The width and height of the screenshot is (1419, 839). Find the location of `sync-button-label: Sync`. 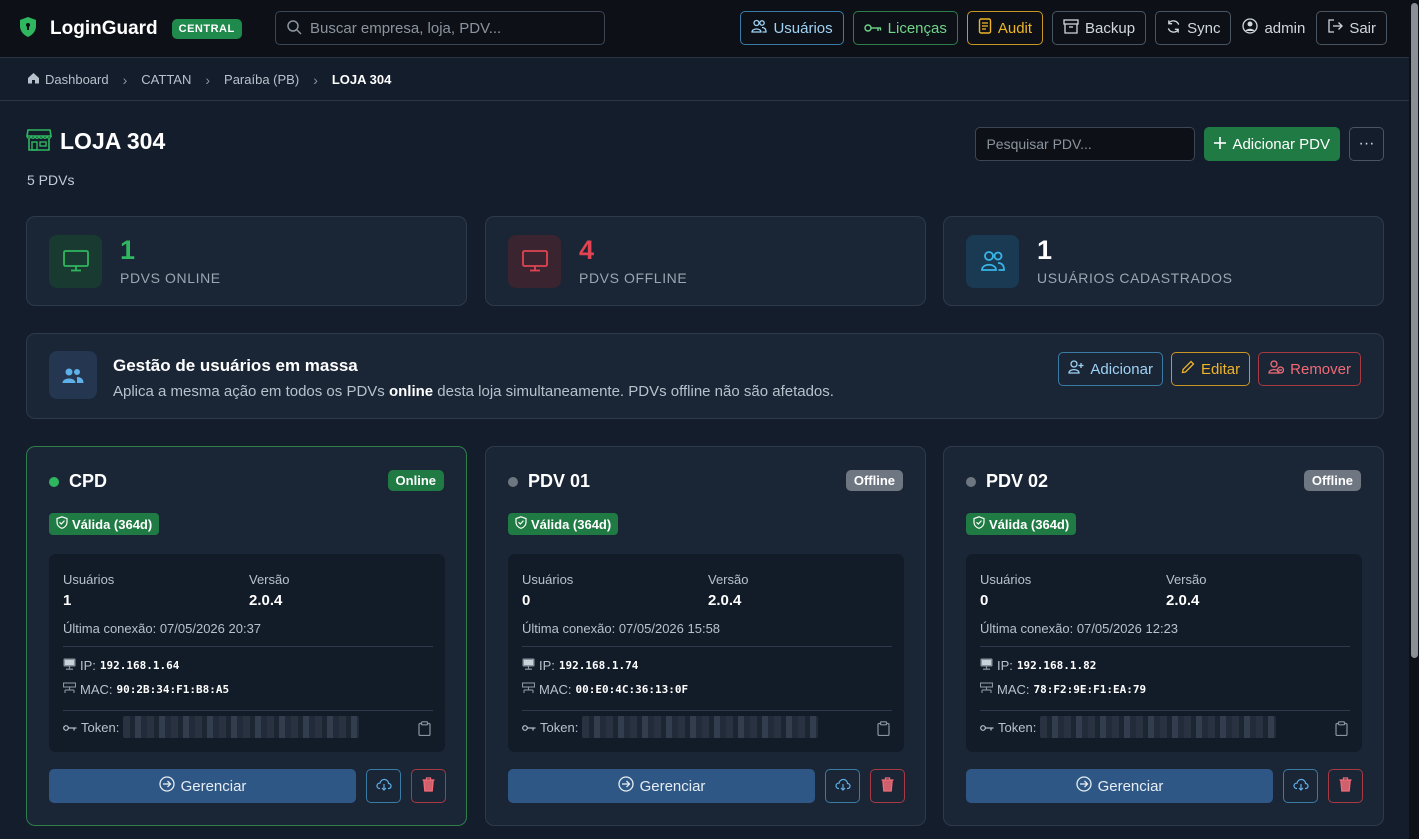

sync-button-label: Sync is located at coordinates (1204, 28).